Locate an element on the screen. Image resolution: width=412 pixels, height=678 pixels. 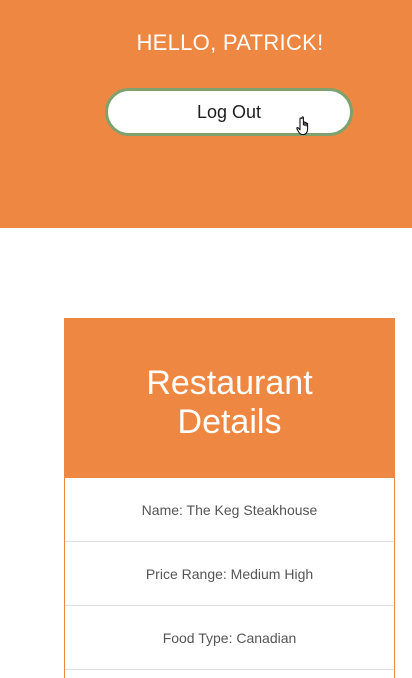
logout-button: Log Out is located at coordinates (229, 112).